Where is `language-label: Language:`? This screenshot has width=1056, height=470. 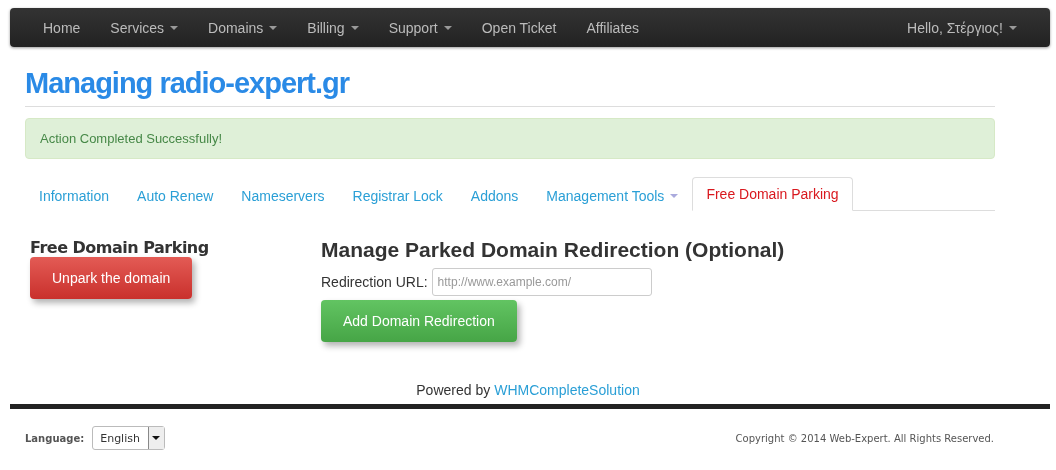 language-label: Language: is located at coordinates (55, 438).